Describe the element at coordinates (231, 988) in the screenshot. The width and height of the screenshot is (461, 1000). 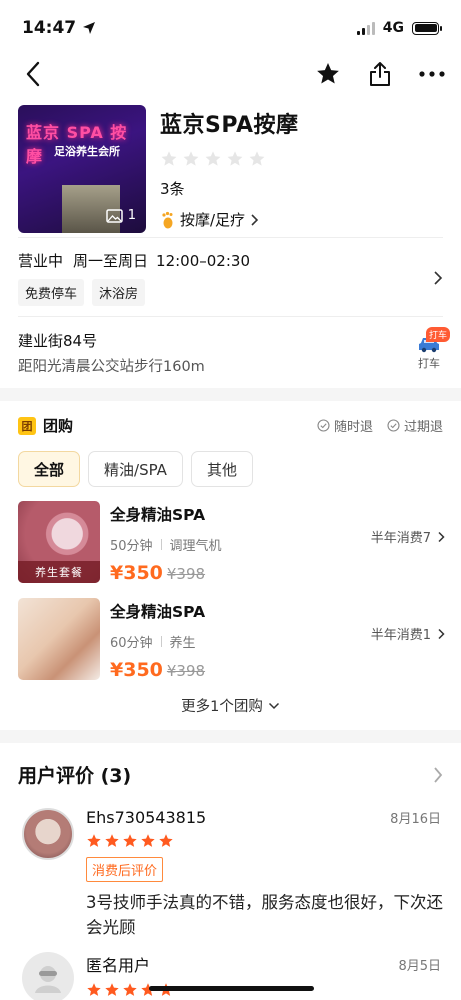
I see `home-indicator` at that location.